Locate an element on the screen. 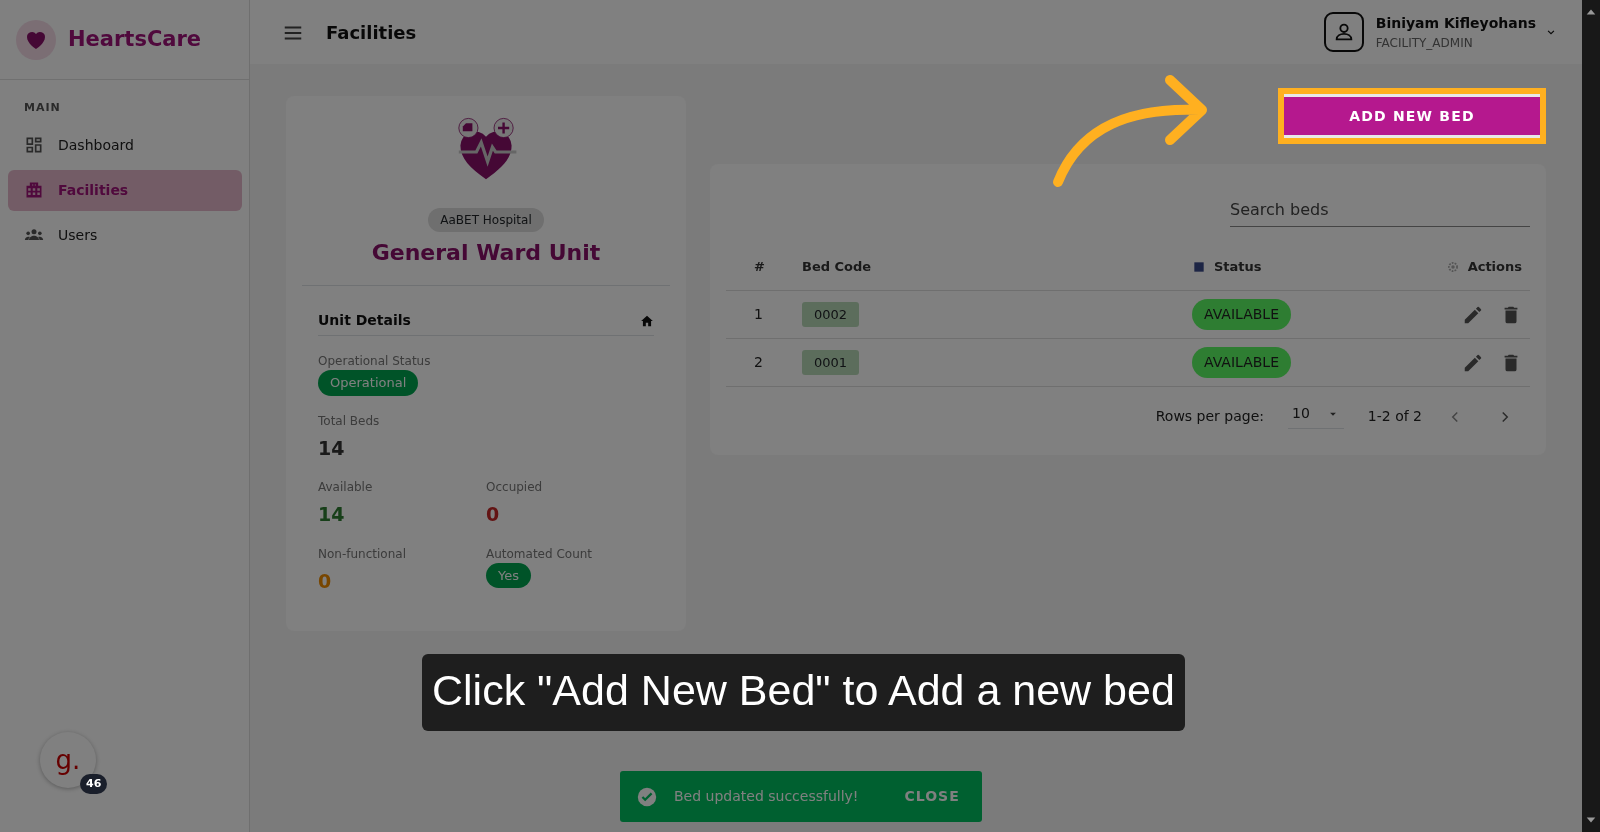 The image size is (1600, 832). column-header: # is located at coordinates (759, 266).